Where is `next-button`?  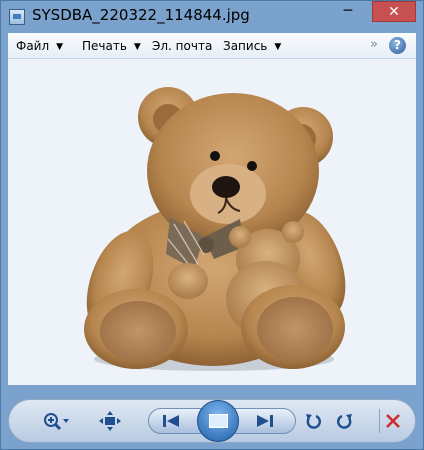
next-button is located at coordinates (265, 421).